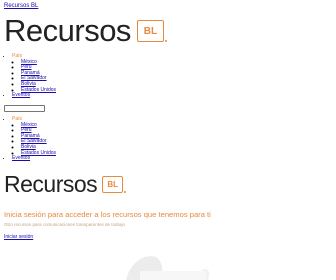 The width and height of the screenshot is (336, 280). I want to click on site-logo: Recursos BL, so click(85, 30).